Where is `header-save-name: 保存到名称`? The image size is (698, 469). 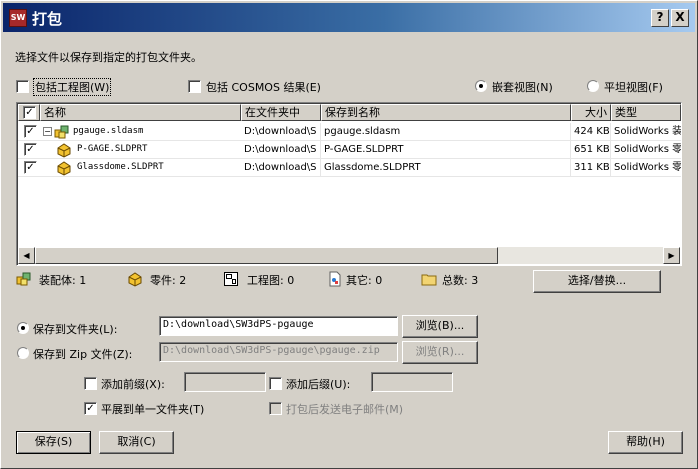 header-save-name: 保存到名称 is located at coordinates (446, 112).